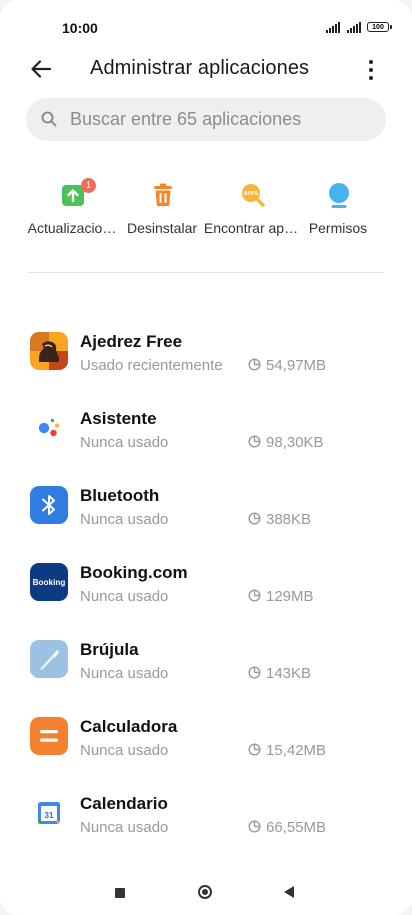 This screenshot has width=412, height=915. I want to click on app-row-calculadora: Calculadora Nunca usado 15,42MB, so click(206, 739).